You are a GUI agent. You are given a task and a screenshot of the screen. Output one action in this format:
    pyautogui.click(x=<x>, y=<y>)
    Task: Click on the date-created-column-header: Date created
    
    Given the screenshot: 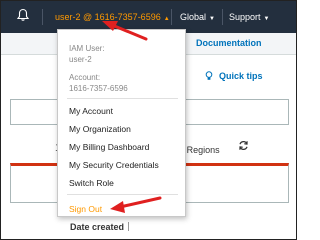 What is the action you would take?
    pyautogui.click(x=102, y=227)
    